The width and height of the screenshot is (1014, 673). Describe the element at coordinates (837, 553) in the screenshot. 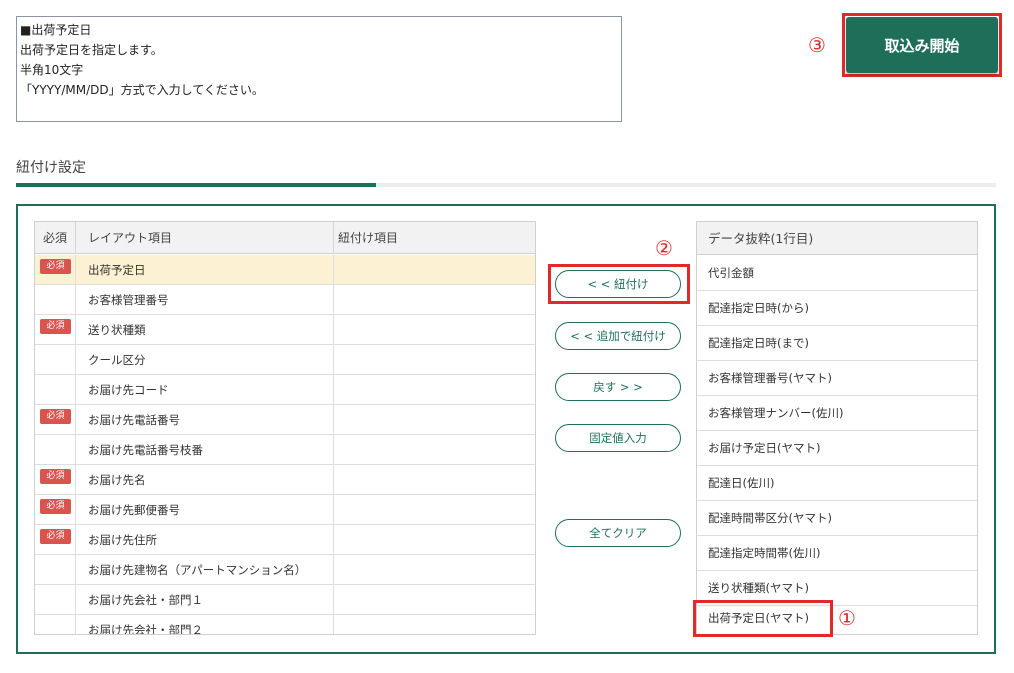

I see `data-column-item: 配達指定時間帯(佐川)` at that location.